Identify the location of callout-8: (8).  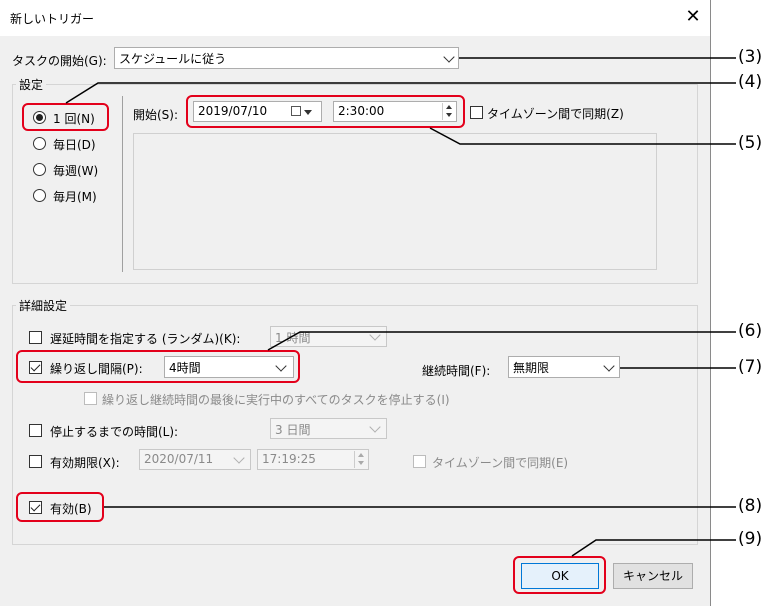
(750, 506).